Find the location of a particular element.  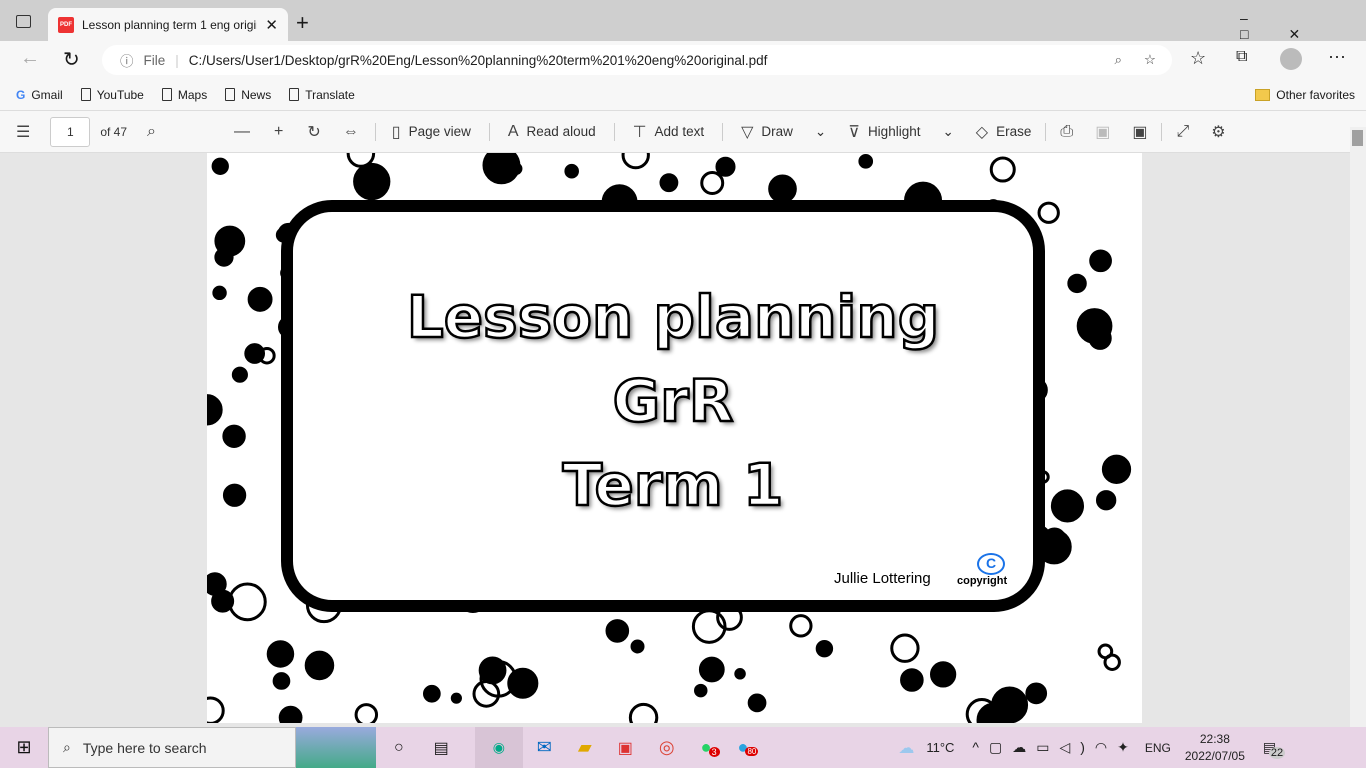

edge-icon: ◉ is located at coordinates (498, 747).